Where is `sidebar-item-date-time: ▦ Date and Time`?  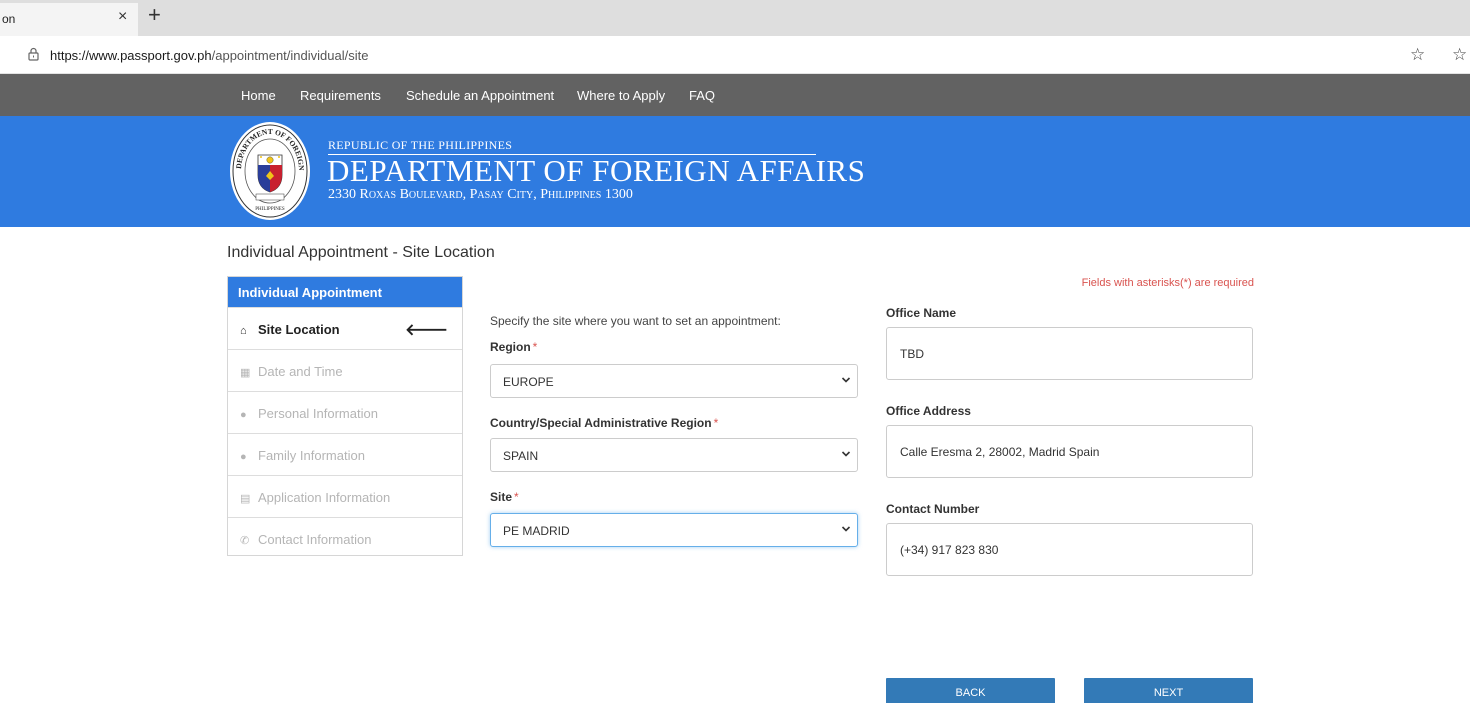 sidebar-item-date-time: ▦ Date and Time is located at coordinates (345, 370).